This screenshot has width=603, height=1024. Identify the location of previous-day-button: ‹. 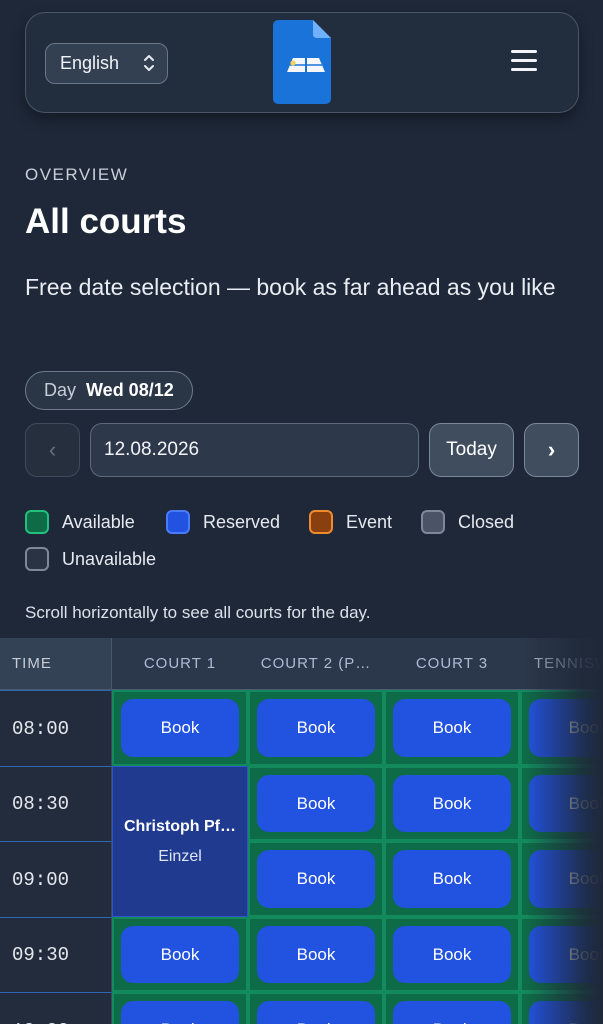
(52, 450).